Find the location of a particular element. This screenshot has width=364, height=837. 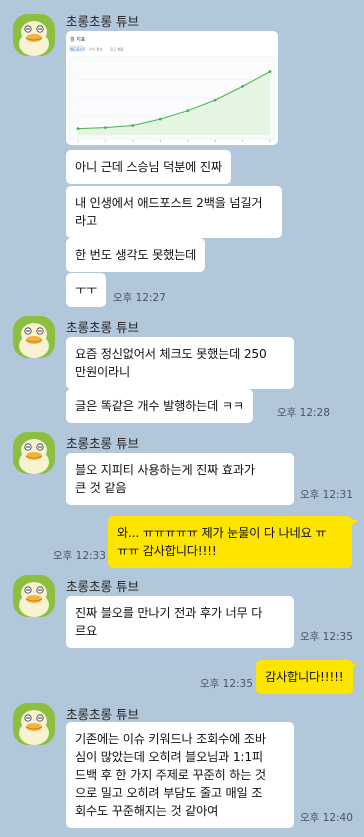

chart-tab-1: 수익 통계 is located at coordinates (96, 49).